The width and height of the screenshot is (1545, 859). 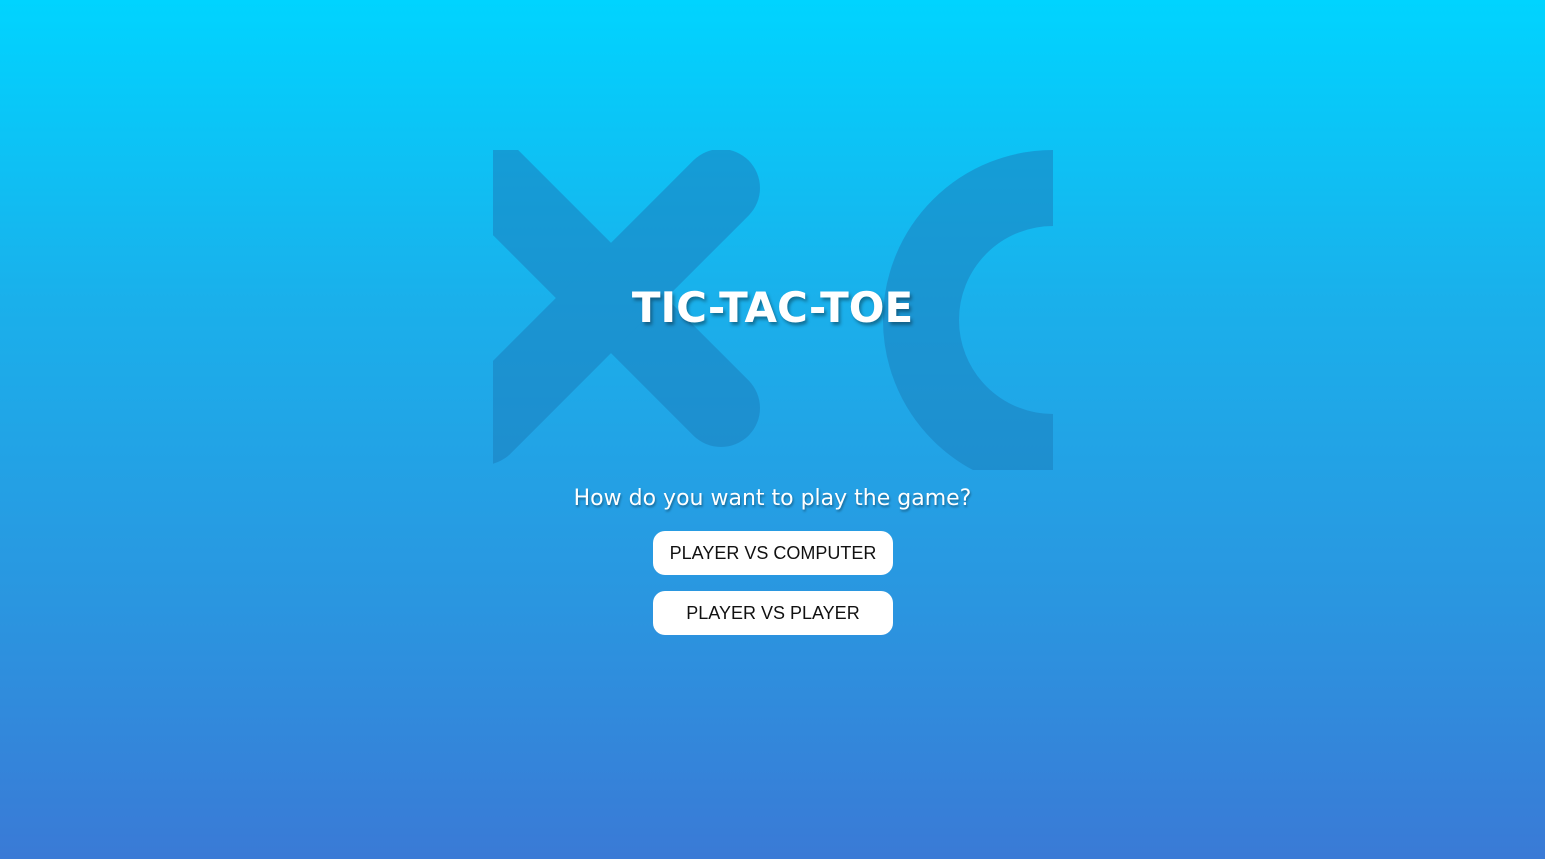 What do you see at coordinates (773, 613) in the screenshot?
I see `player-vs-player-button: PLAYER VS PLAYER` at bounding box center [773, 613].